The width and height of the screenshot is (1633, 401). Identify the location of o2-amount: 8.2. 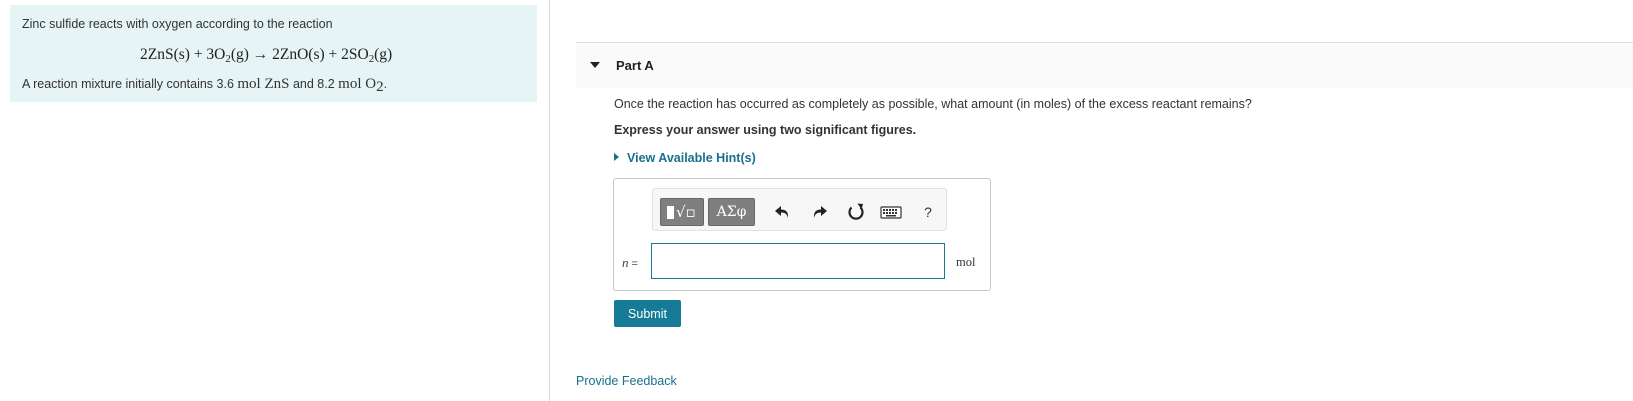
(328, 84).